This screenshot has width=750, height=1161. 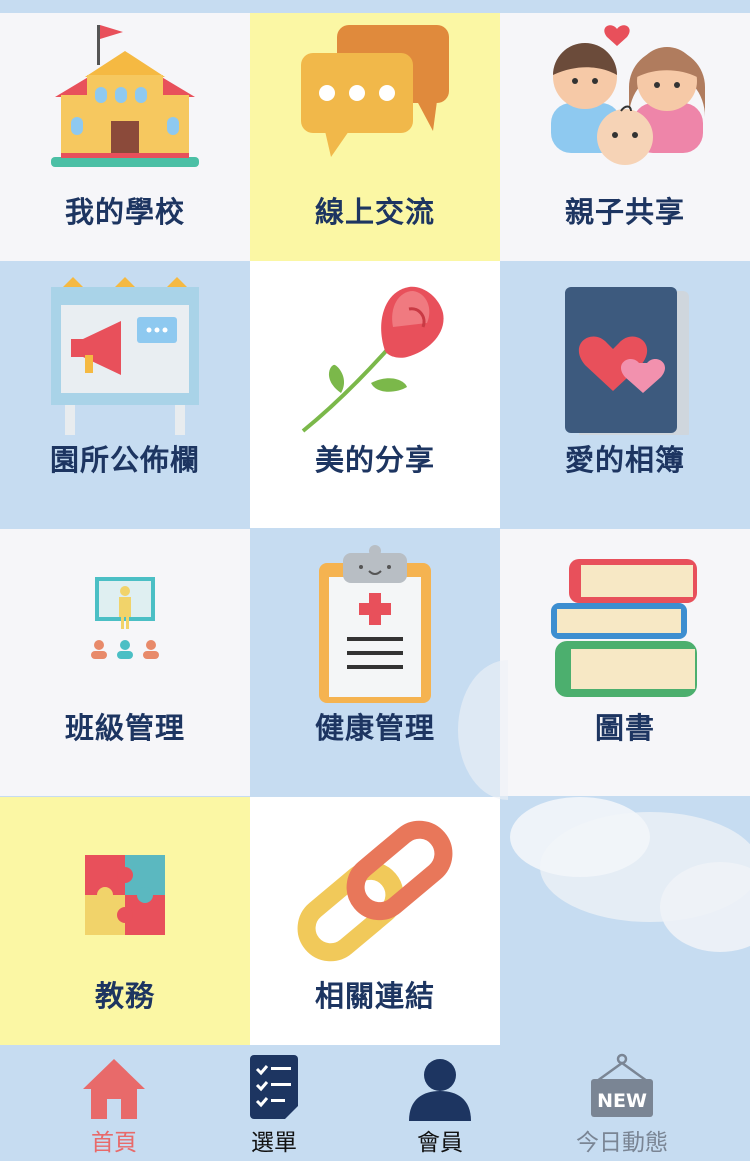 What do you see at coordinates (125, 350) in the screenshot?
I see `bulletin-board-icon` at bounding box center [125, 350].